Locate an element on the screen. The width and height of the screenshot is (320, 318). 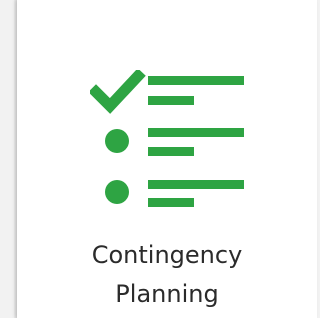
checkmark-icon is located at coordinates (118, 92).